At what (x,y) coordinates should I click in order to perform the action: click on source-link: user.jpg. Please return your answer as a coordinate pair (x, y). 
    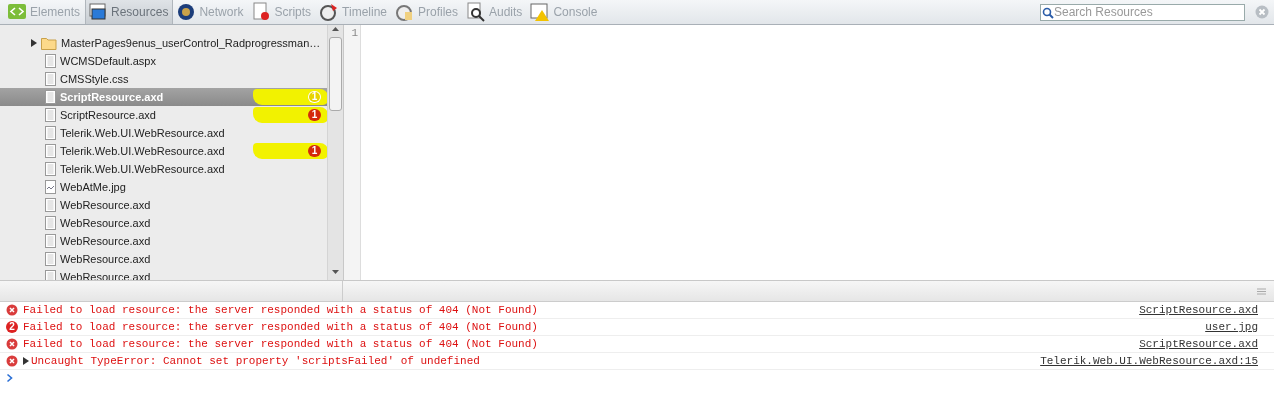
    Looking at the image, I should click on (1231, 327).